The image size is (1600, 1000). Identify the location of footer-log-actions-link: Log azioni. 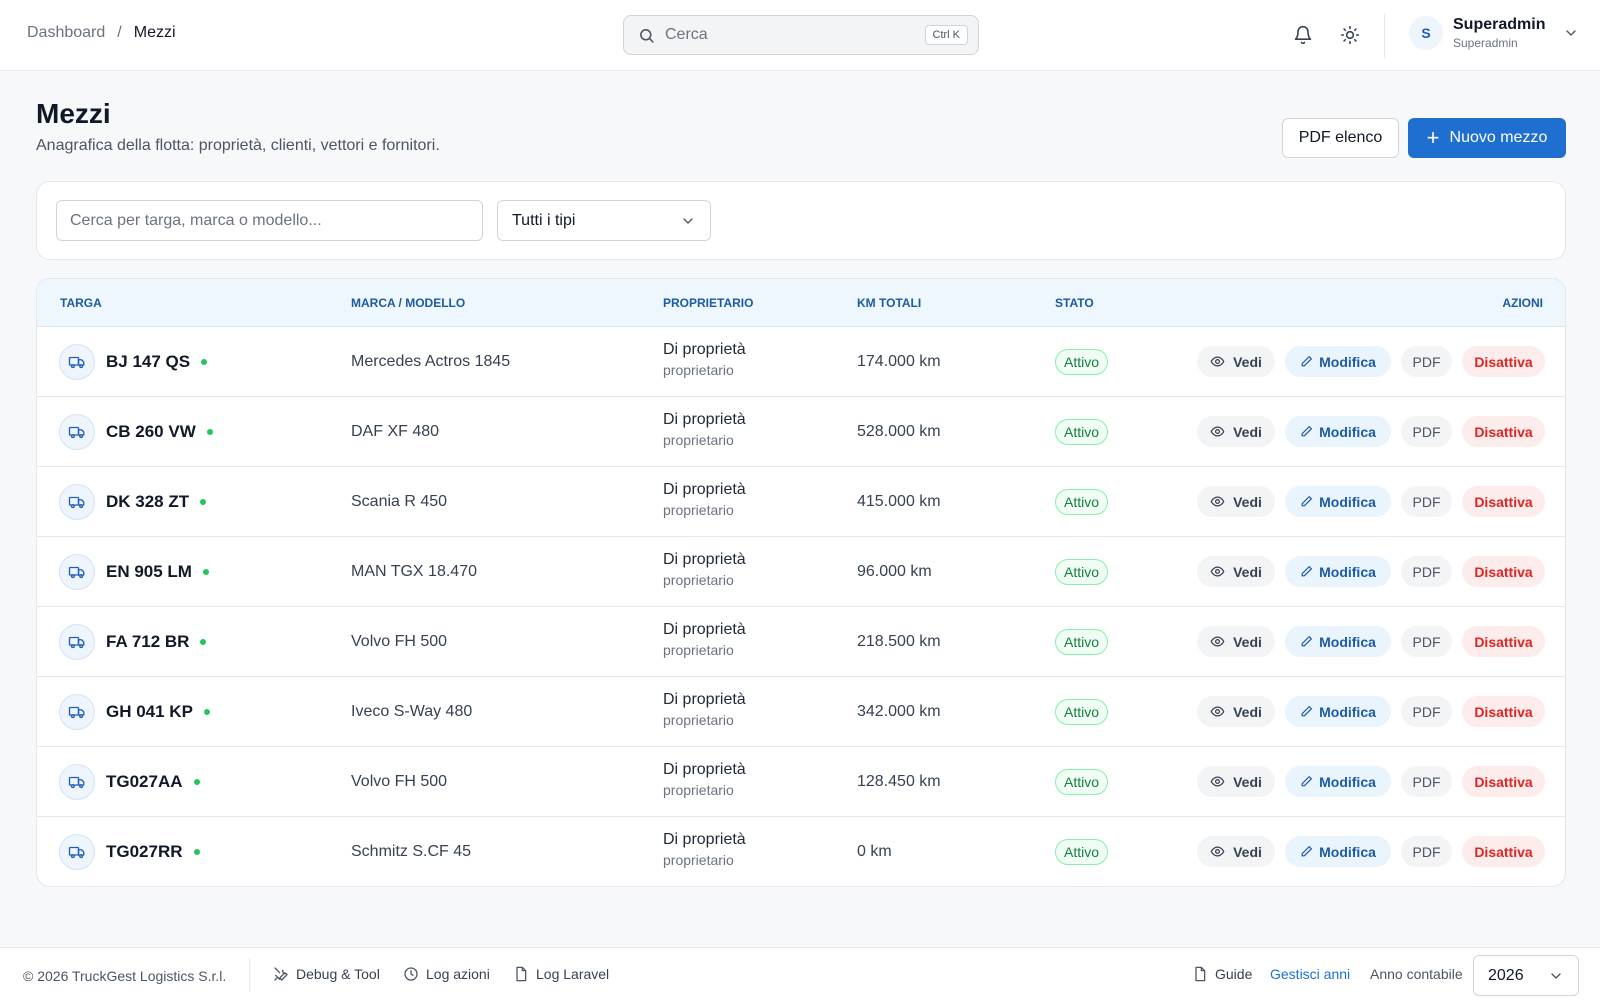
(446, 974).